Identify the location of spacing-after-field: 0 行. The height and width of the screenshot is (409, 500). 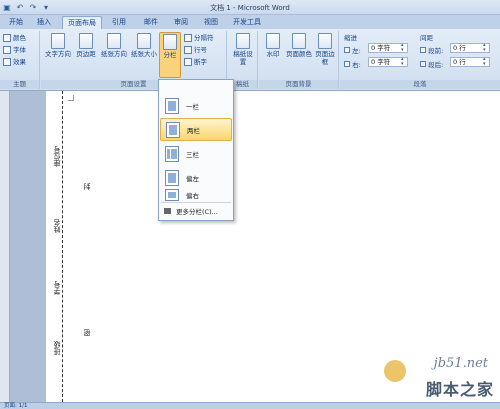
(470, 62).